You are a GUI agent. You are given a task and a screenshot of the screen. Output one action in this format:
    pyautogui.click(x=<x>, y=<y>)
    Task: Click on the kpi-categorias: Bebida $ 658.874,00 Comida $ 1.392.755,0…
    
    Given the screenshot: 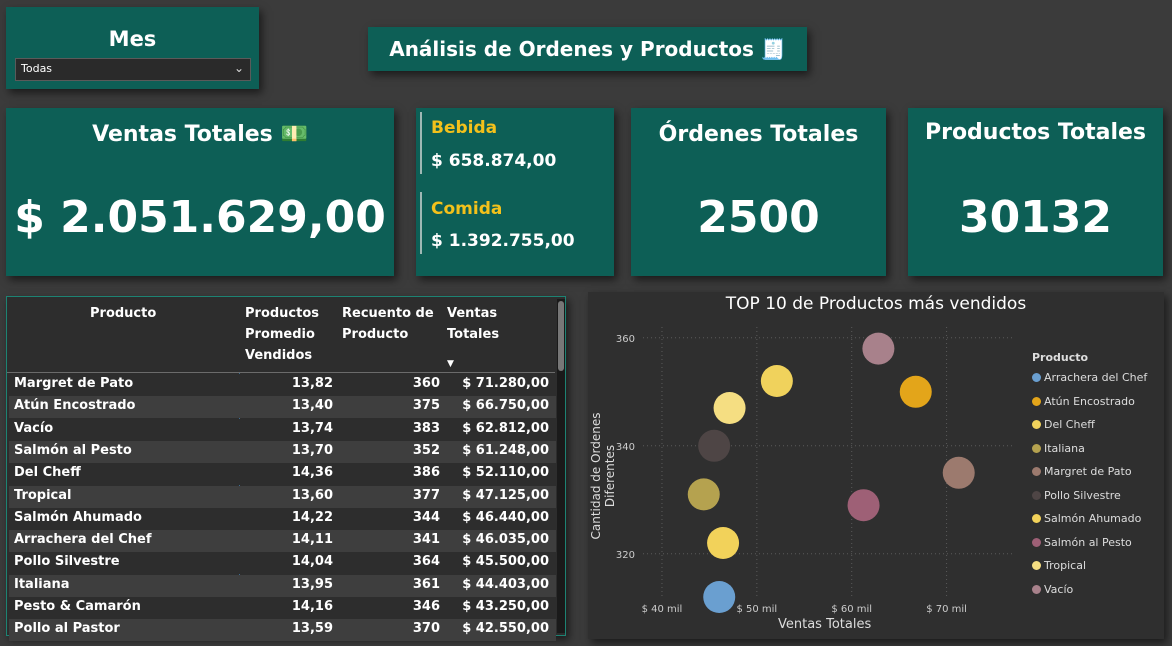 What is the action you would take?
    pyautogui.click(x=515, y=192)
    